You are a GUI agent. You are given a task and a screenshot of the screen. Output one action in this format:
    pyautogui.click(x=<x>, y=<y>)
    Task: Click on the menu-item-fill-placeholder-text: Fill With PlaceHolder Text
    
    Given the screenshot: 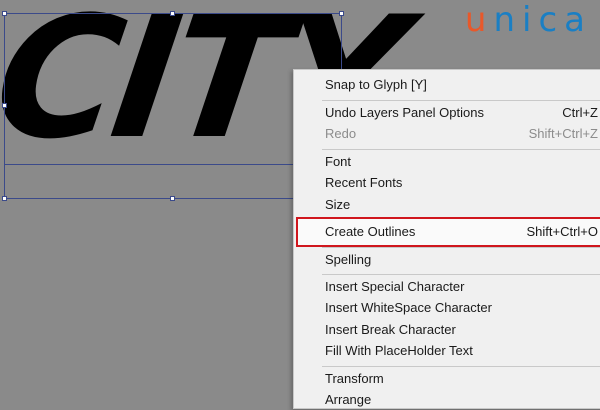 What is the action you would take?
    pyautogui.click(x=447, y=351)
    